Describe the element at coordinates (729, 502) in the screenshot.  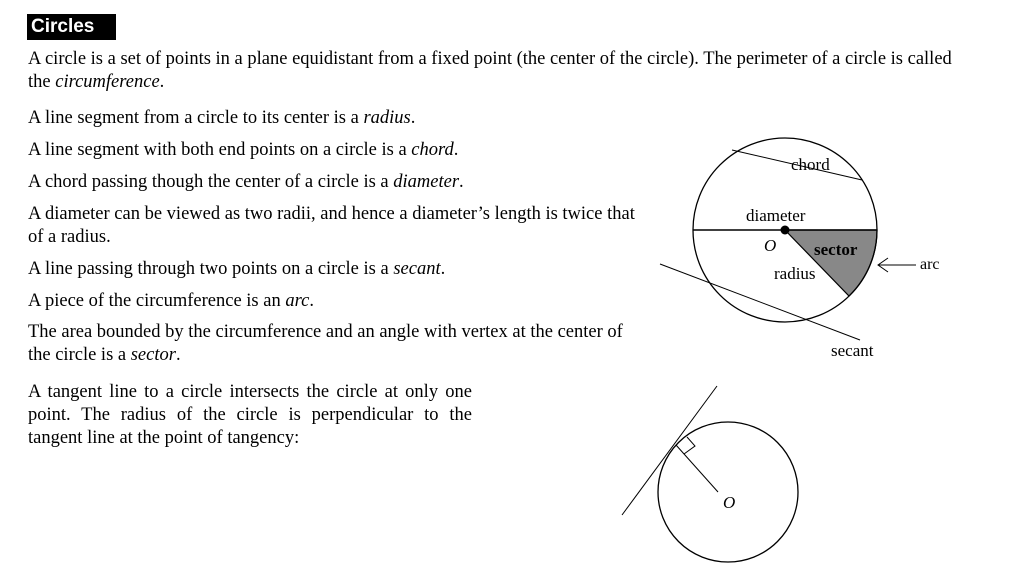
I see `tangent-center-label: O` at that location.